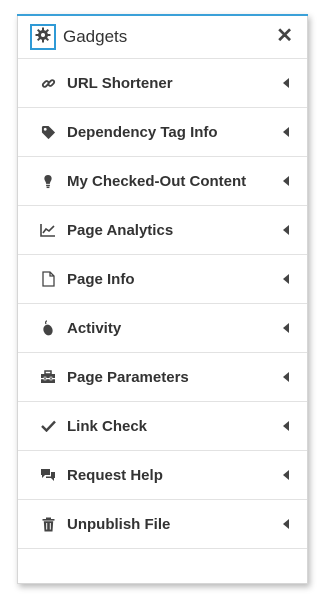 The image size is (323, 600). Describe the element at coordinates (48, 328) in the screenshot. I see `mouse-icon` at that location.